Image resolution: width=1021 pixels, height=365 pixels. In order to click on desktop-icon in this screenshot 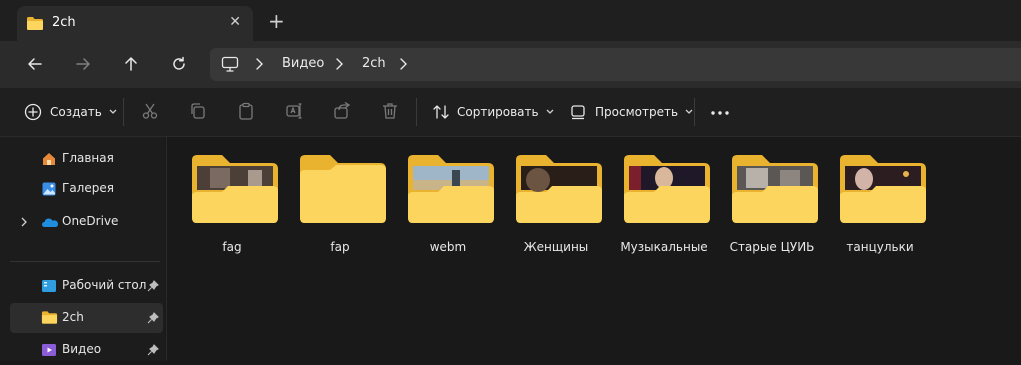, I will do `click(49, 286)`.